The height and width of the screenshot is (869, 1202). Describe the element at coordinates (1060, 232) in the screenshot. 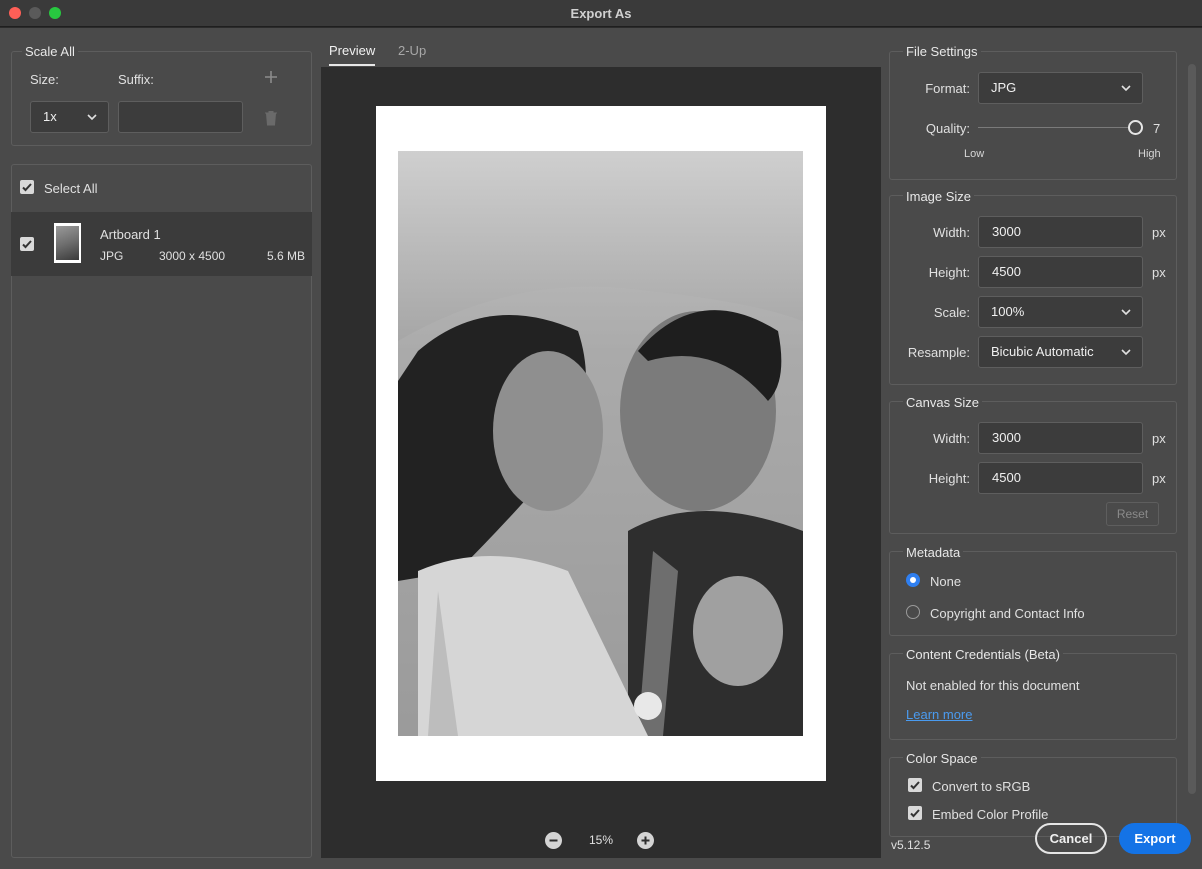

I see `image-width-input: 3000` at that location.